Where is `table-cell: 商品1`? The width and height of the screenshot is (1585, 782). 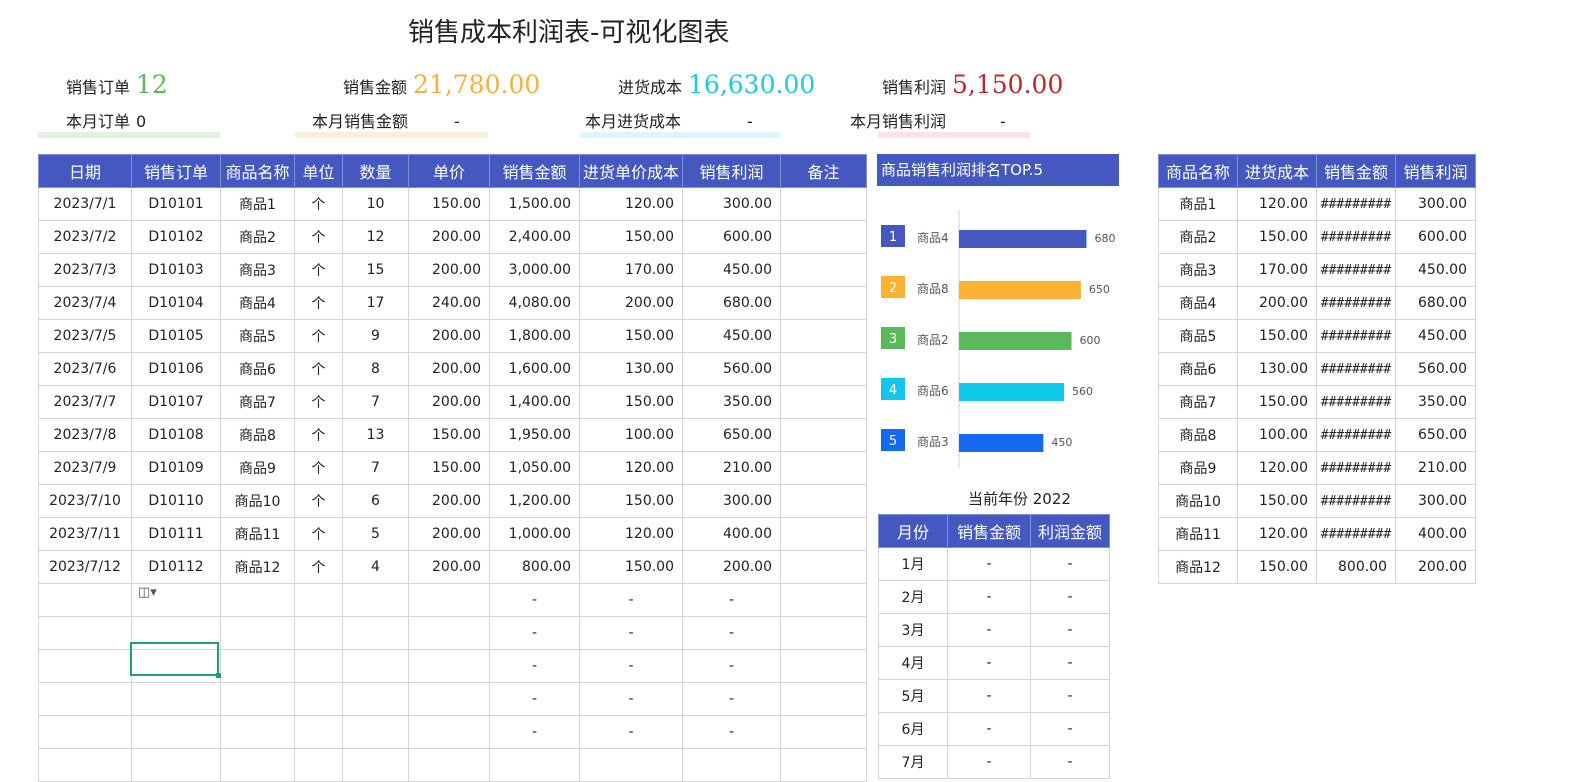
table-cell: 商品1 is located at coordinates (1198, 204).